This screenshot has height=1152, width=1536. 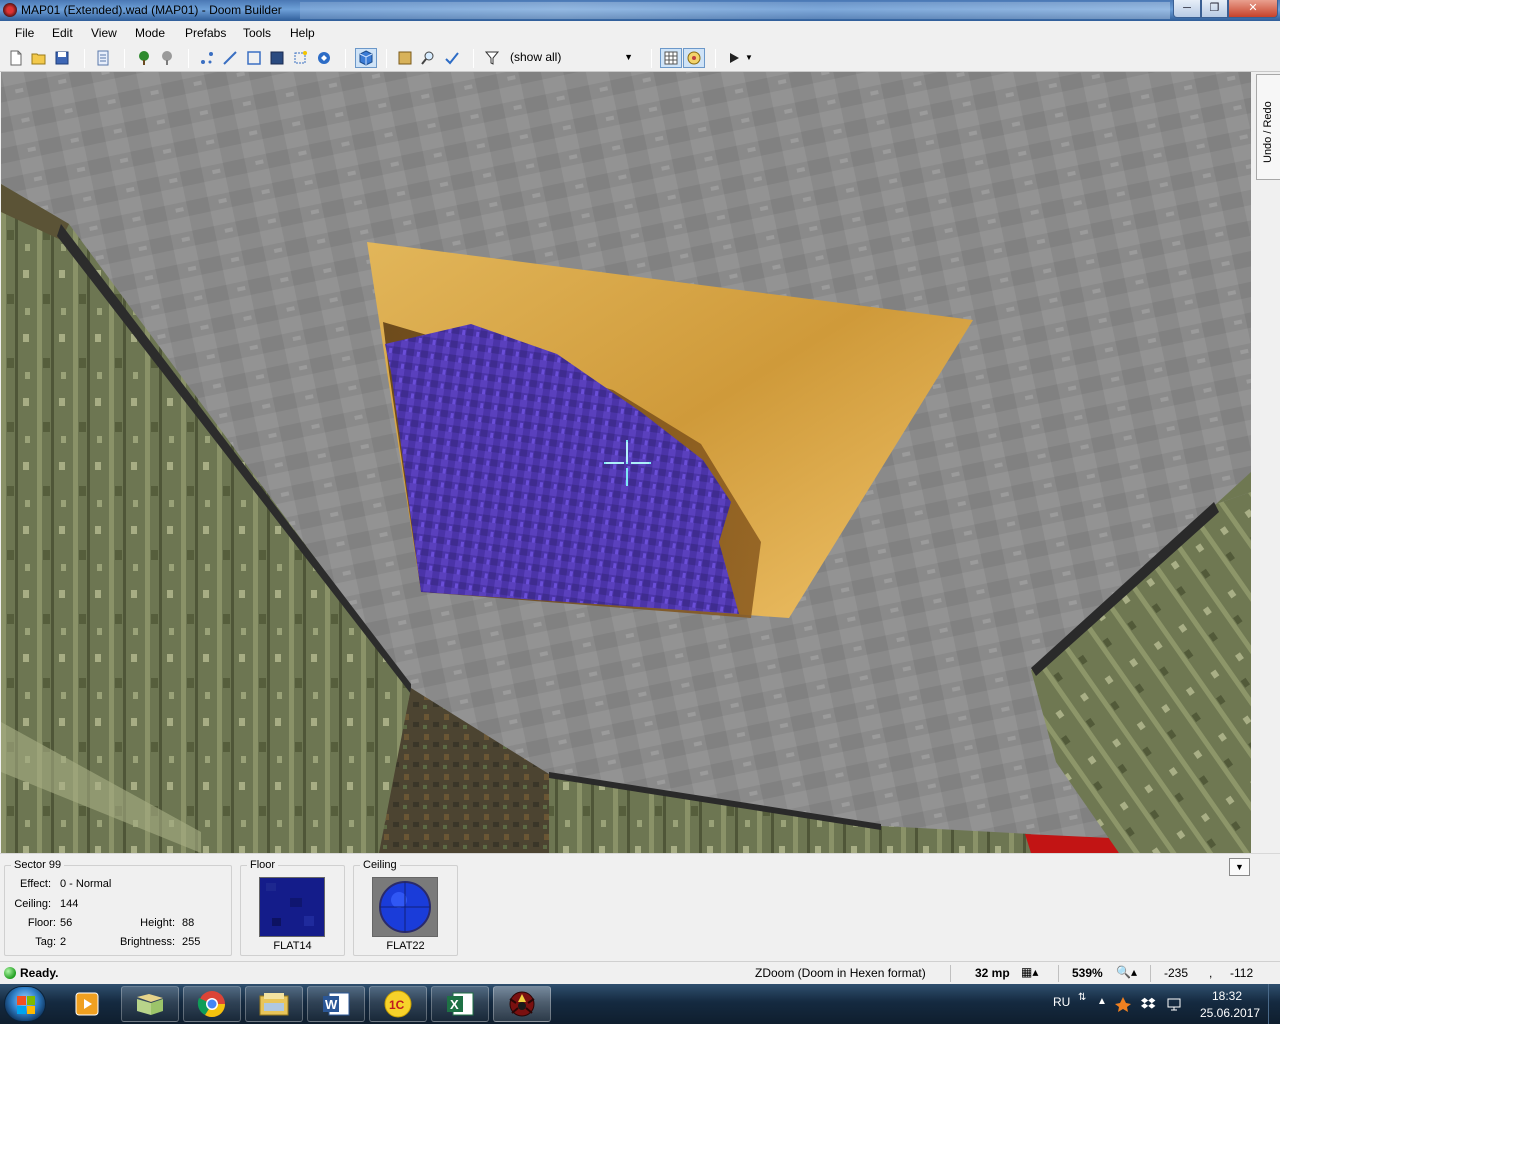 I want to click on visual-mode-icon, so click(x=324, y=58).